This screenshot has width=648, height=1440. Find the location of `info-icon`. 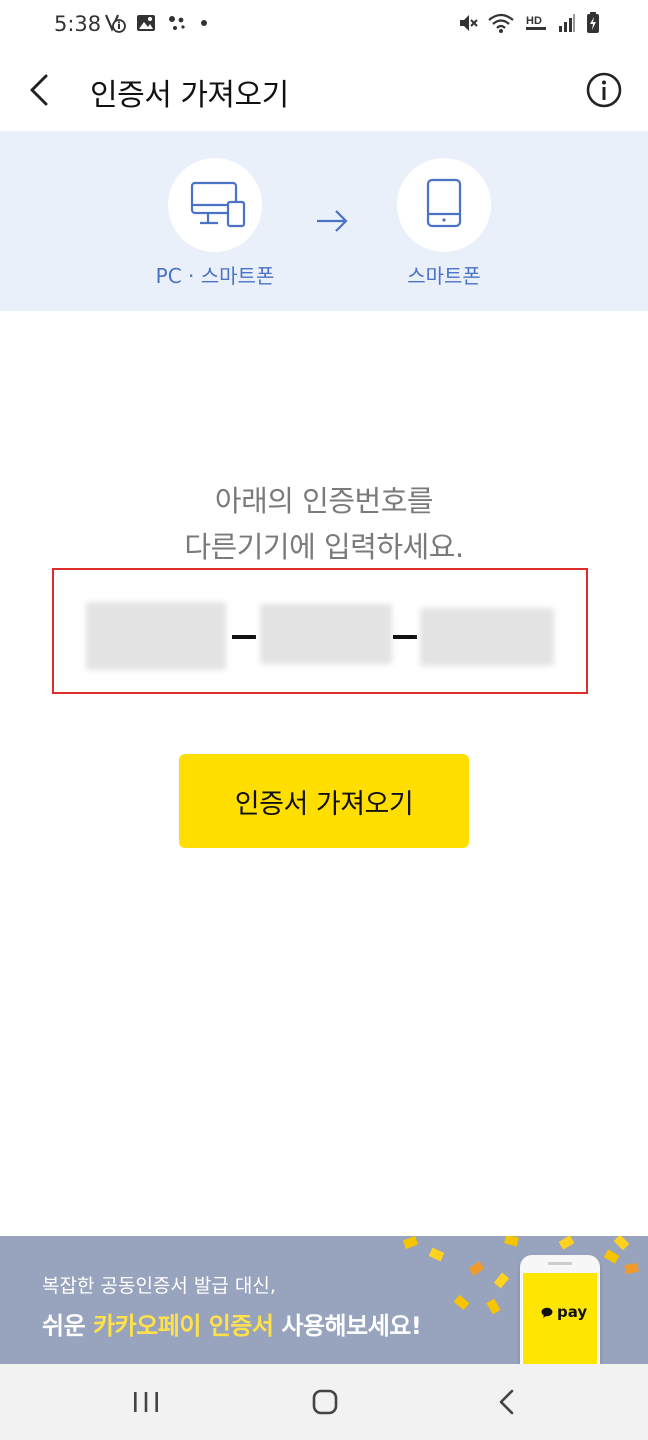

info-icon is located at coordinates (604, 90).